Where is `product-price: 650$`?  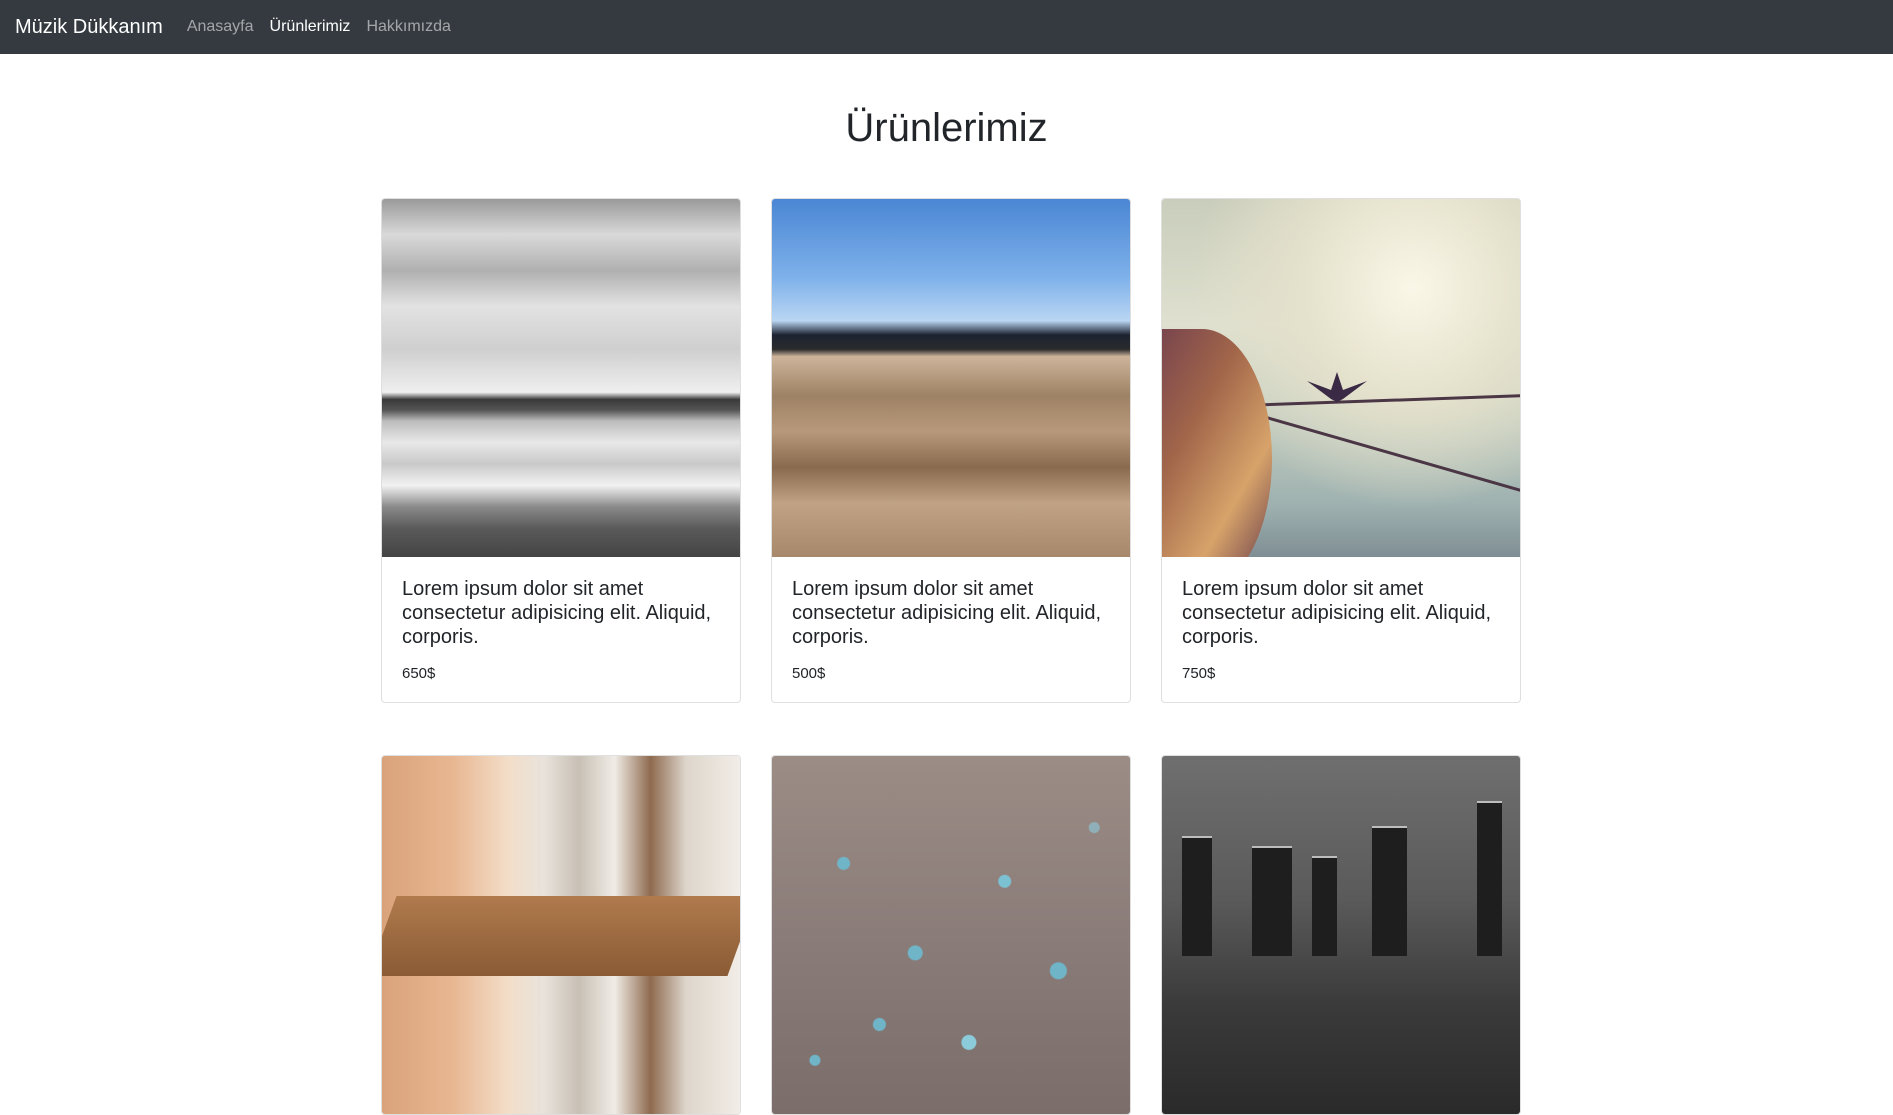 product-price: 650$ is located at coordinates (419, 673).